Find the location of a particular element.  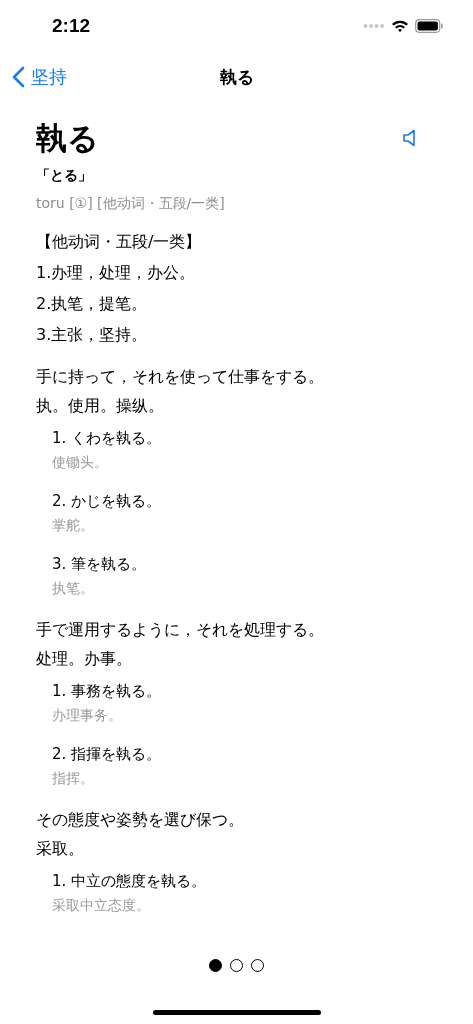

speaker-icon is located at coordinates (410, 138).